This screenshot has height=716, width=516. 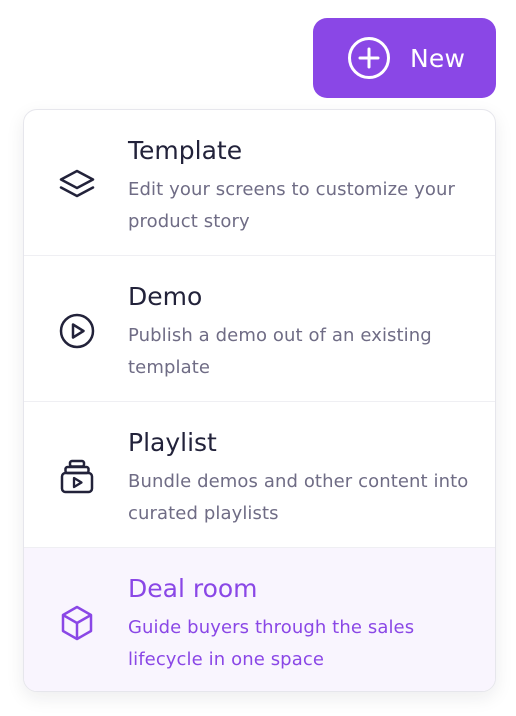 I want to click on new-button-label: New, so click(x=438, y=58).